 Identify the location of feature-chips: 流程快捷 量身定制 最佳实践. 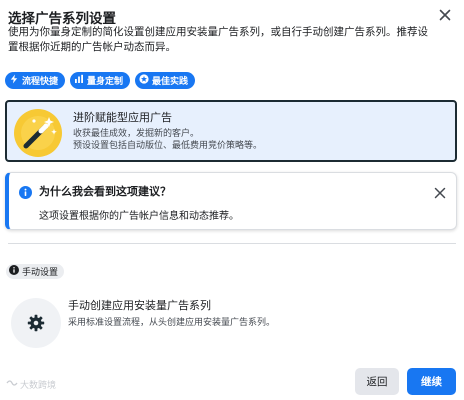
(100, 80).